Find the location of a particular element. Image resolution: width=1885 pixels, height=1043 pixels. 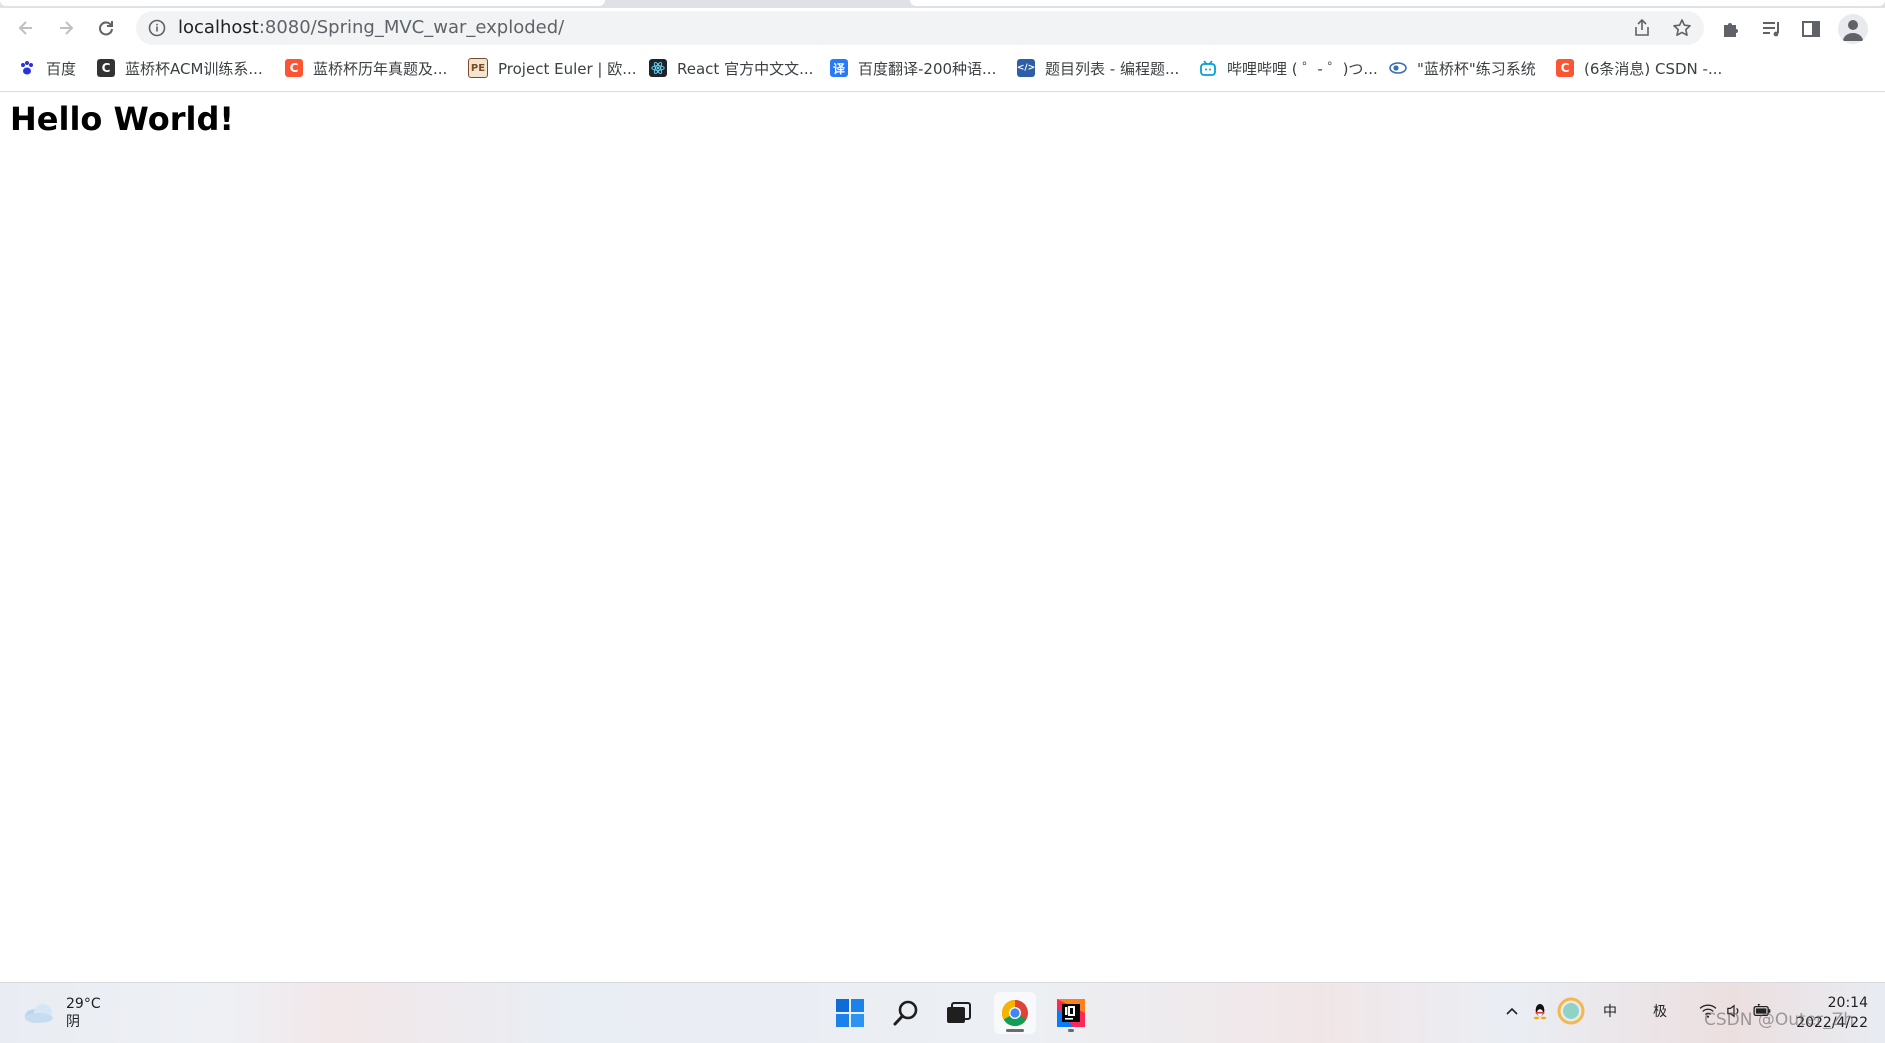

back-button is located at coordinates (26, 28).